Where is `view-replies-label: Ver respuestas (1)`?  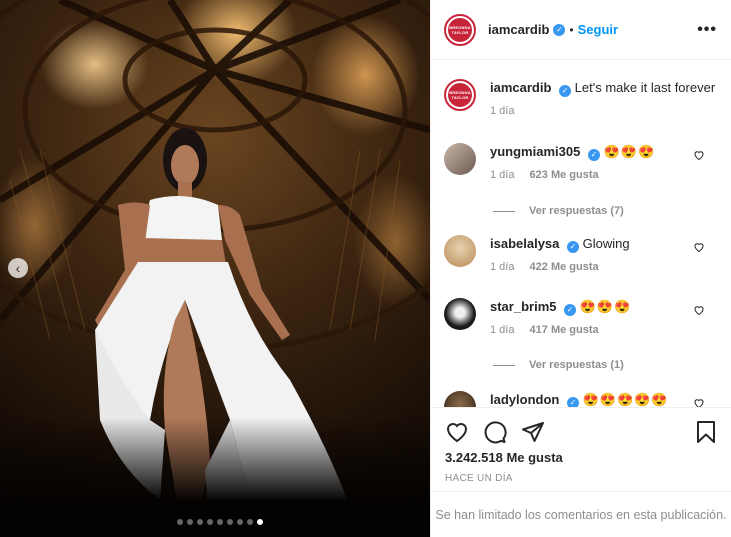 view-replies-label: Ver respuestas (1) is located at coordinates (576, 365).